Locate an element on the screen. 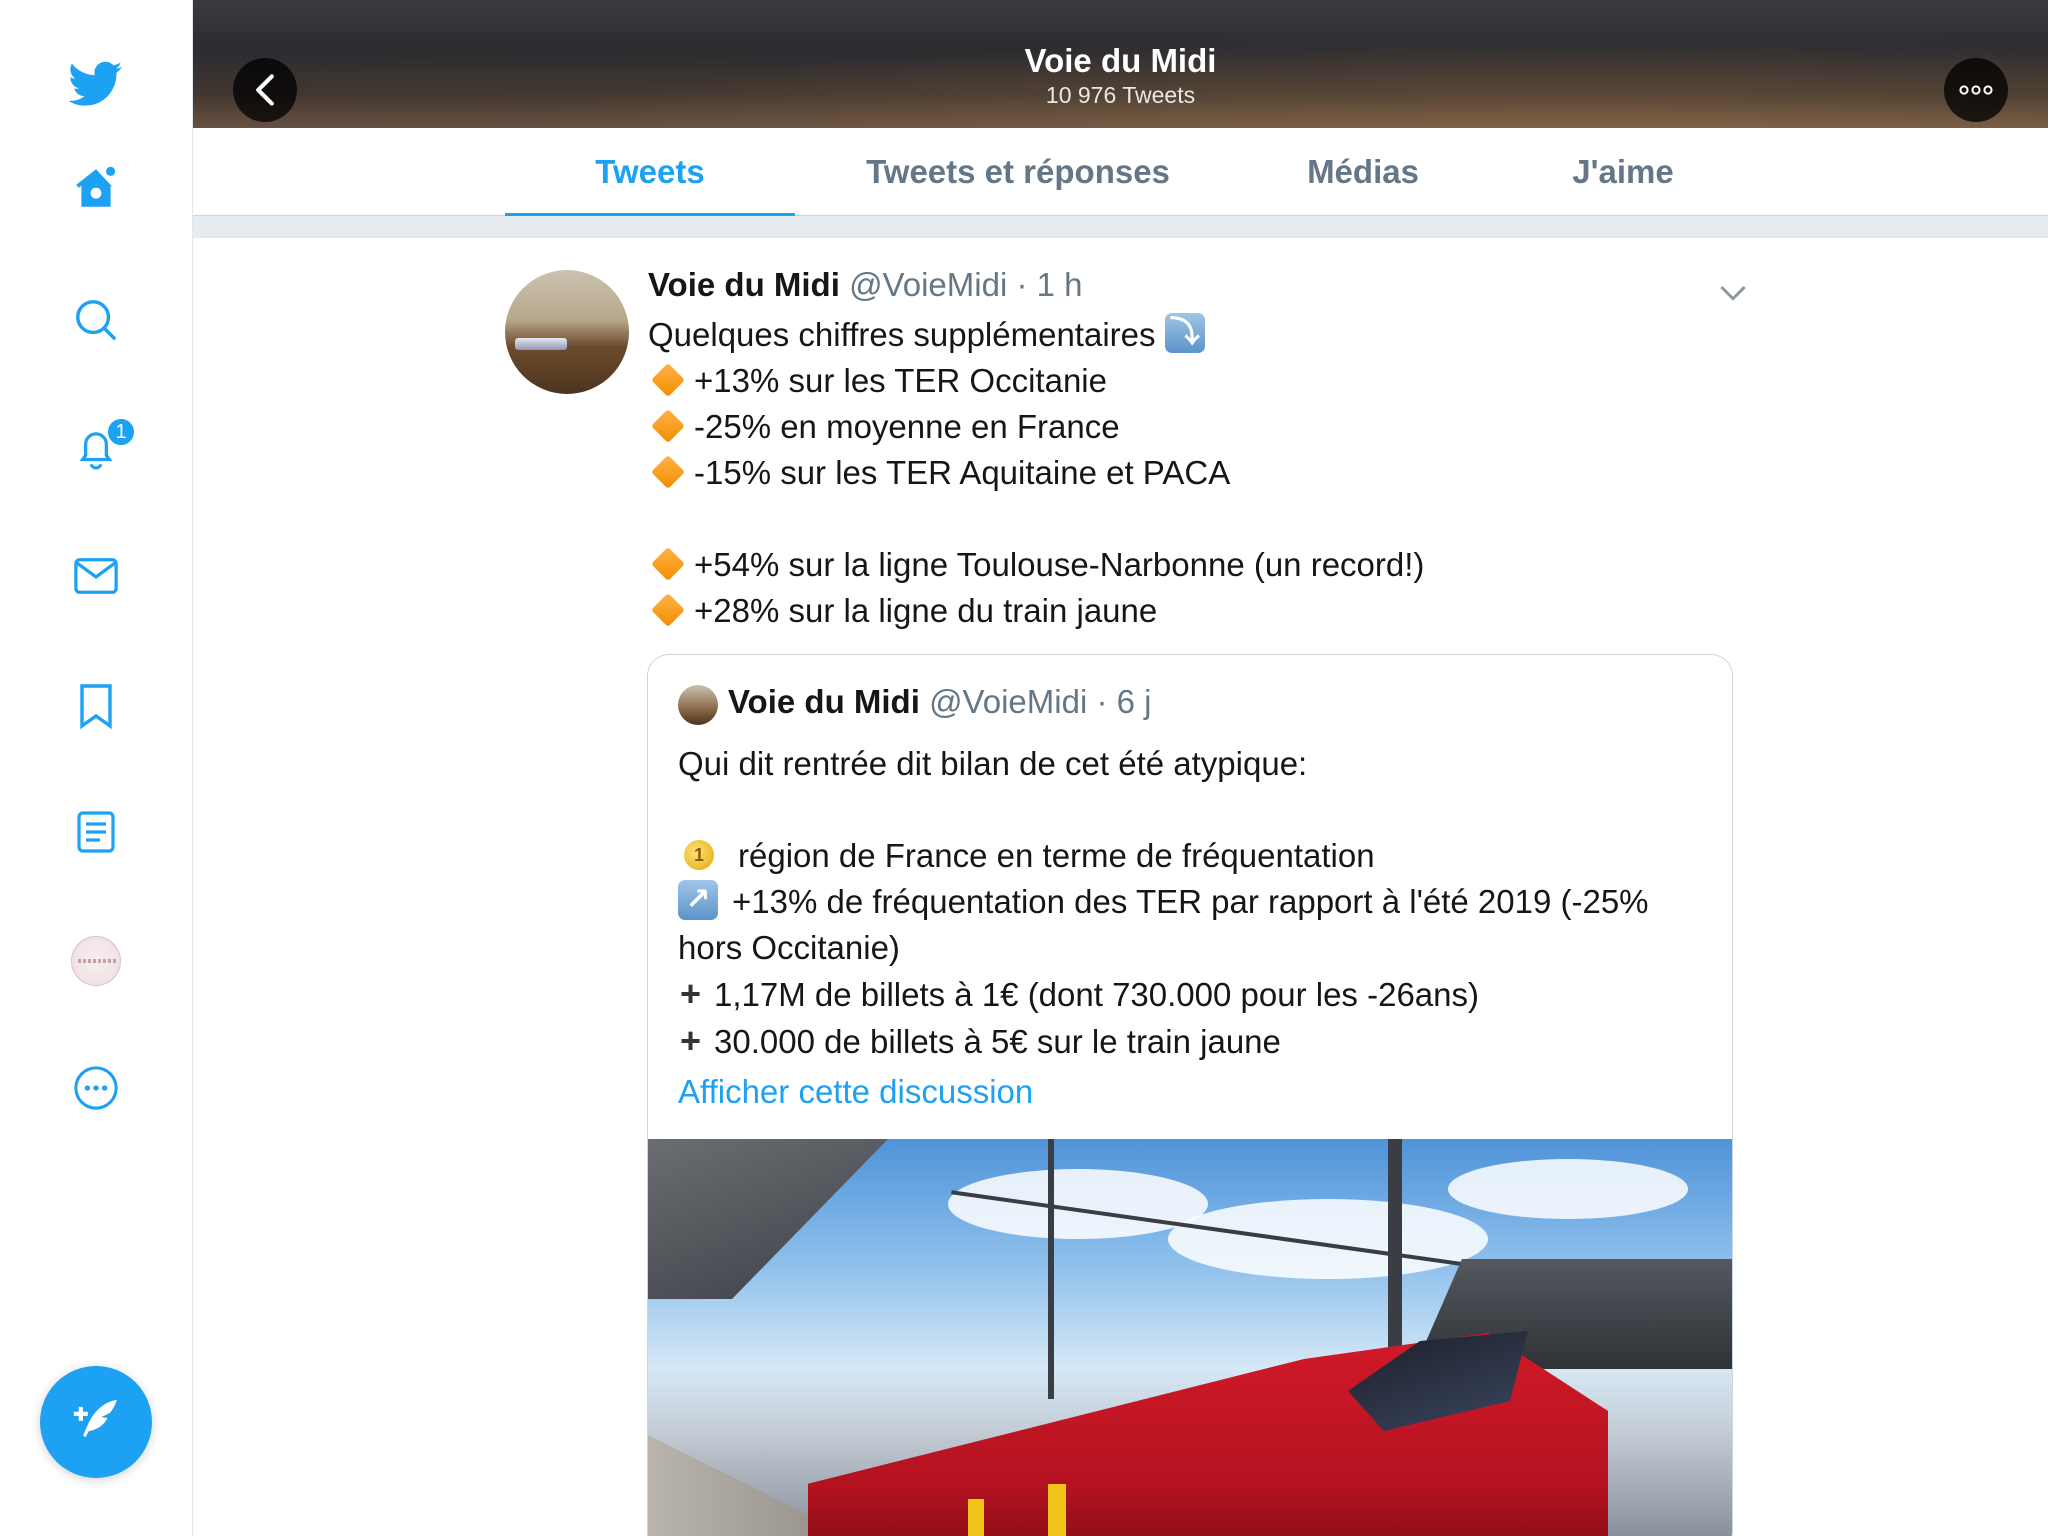 The image size is (2048, 1536). messages-icon is located at coordinates (96, 576).